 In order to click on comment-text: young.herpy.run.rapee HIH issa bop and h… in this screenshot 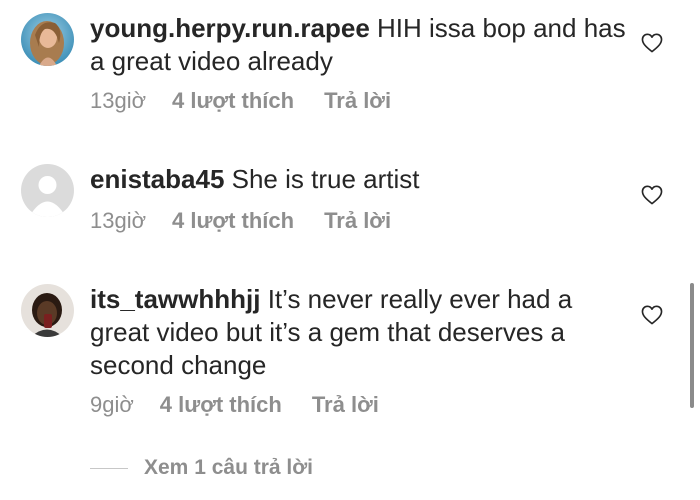, I will do `click(360, 45)`.